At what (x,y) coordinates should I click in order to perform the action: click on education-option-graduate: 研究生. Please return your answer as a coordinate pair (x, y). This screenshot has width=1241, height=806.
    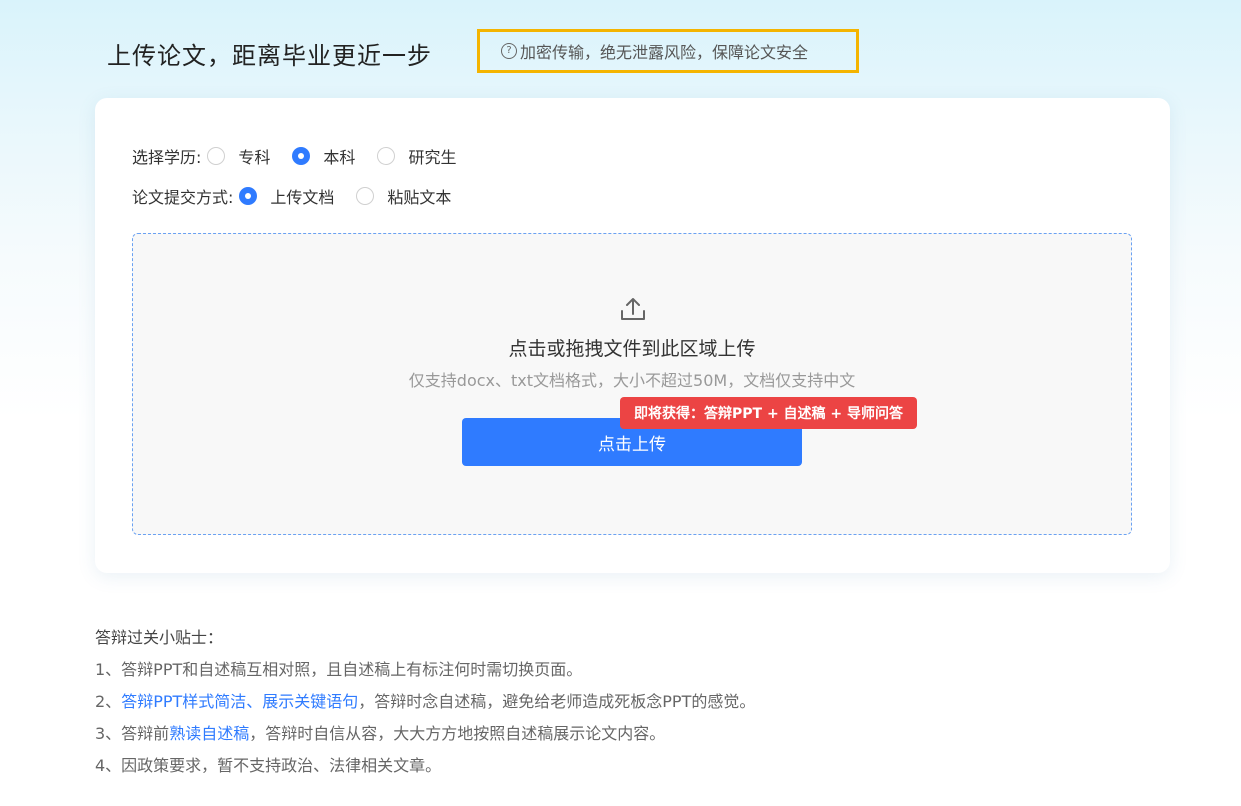
    Looking at the image, I should click on (416, 156).